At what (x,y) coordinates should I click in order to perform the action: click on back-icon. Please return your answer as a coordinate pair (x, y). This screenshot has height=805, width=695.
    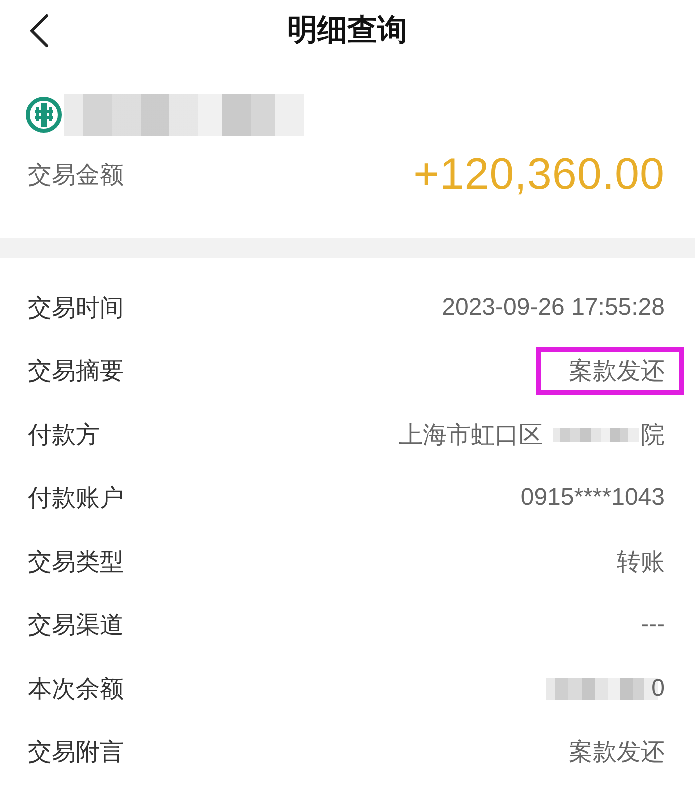
    Looking at the image, I should click on (39, 31).